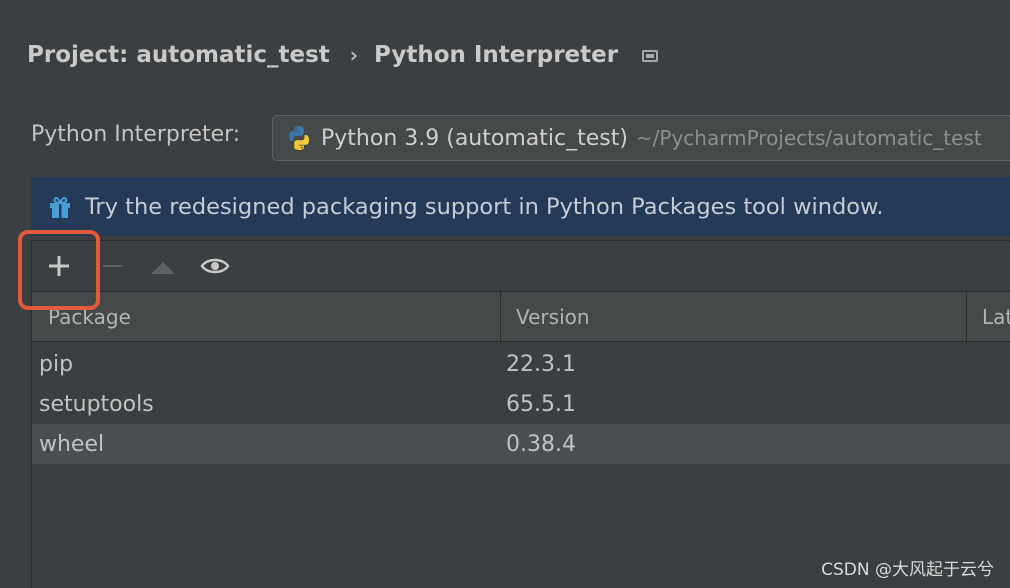 The width and height of the screenshot is (1010, 588). Describe the element at coordinates (496, 55) in the screenshot. I see `breadcrumb-current: Python Interpreter` at that location.